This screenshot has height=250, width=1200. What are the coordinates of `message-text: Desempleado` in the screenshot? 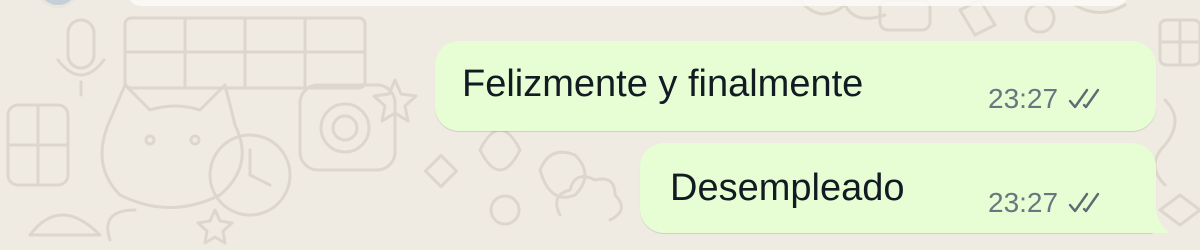 It's located at (787, 188).